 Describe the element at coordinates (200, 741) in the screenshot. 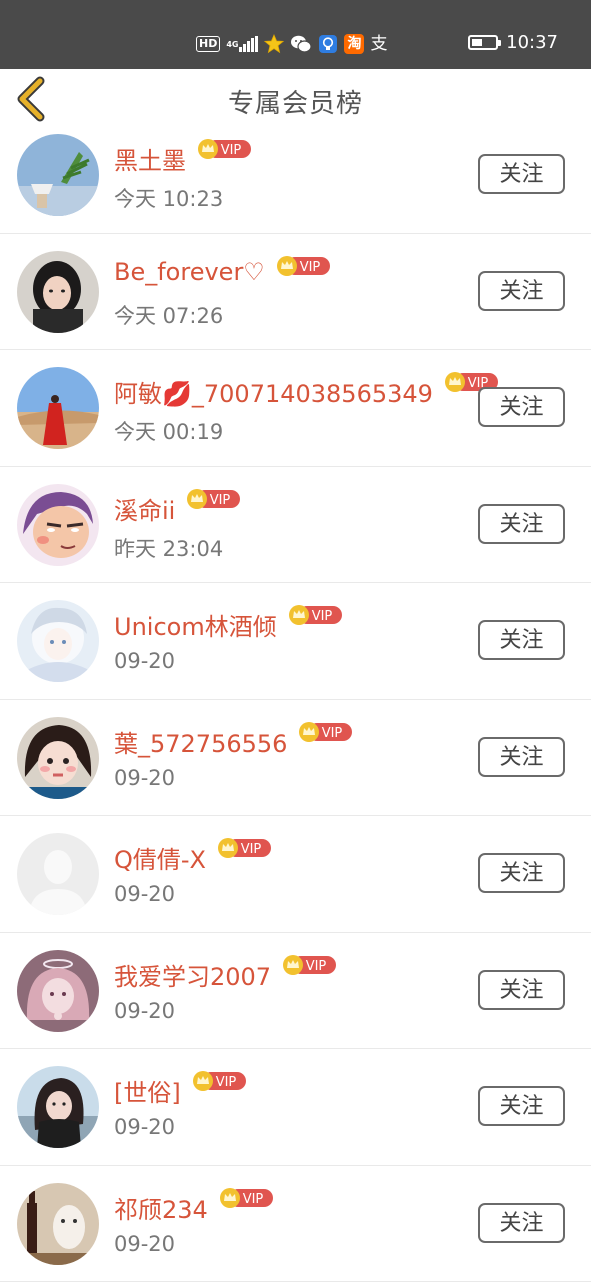

I see `member-name: 葉_572756556` at that location.